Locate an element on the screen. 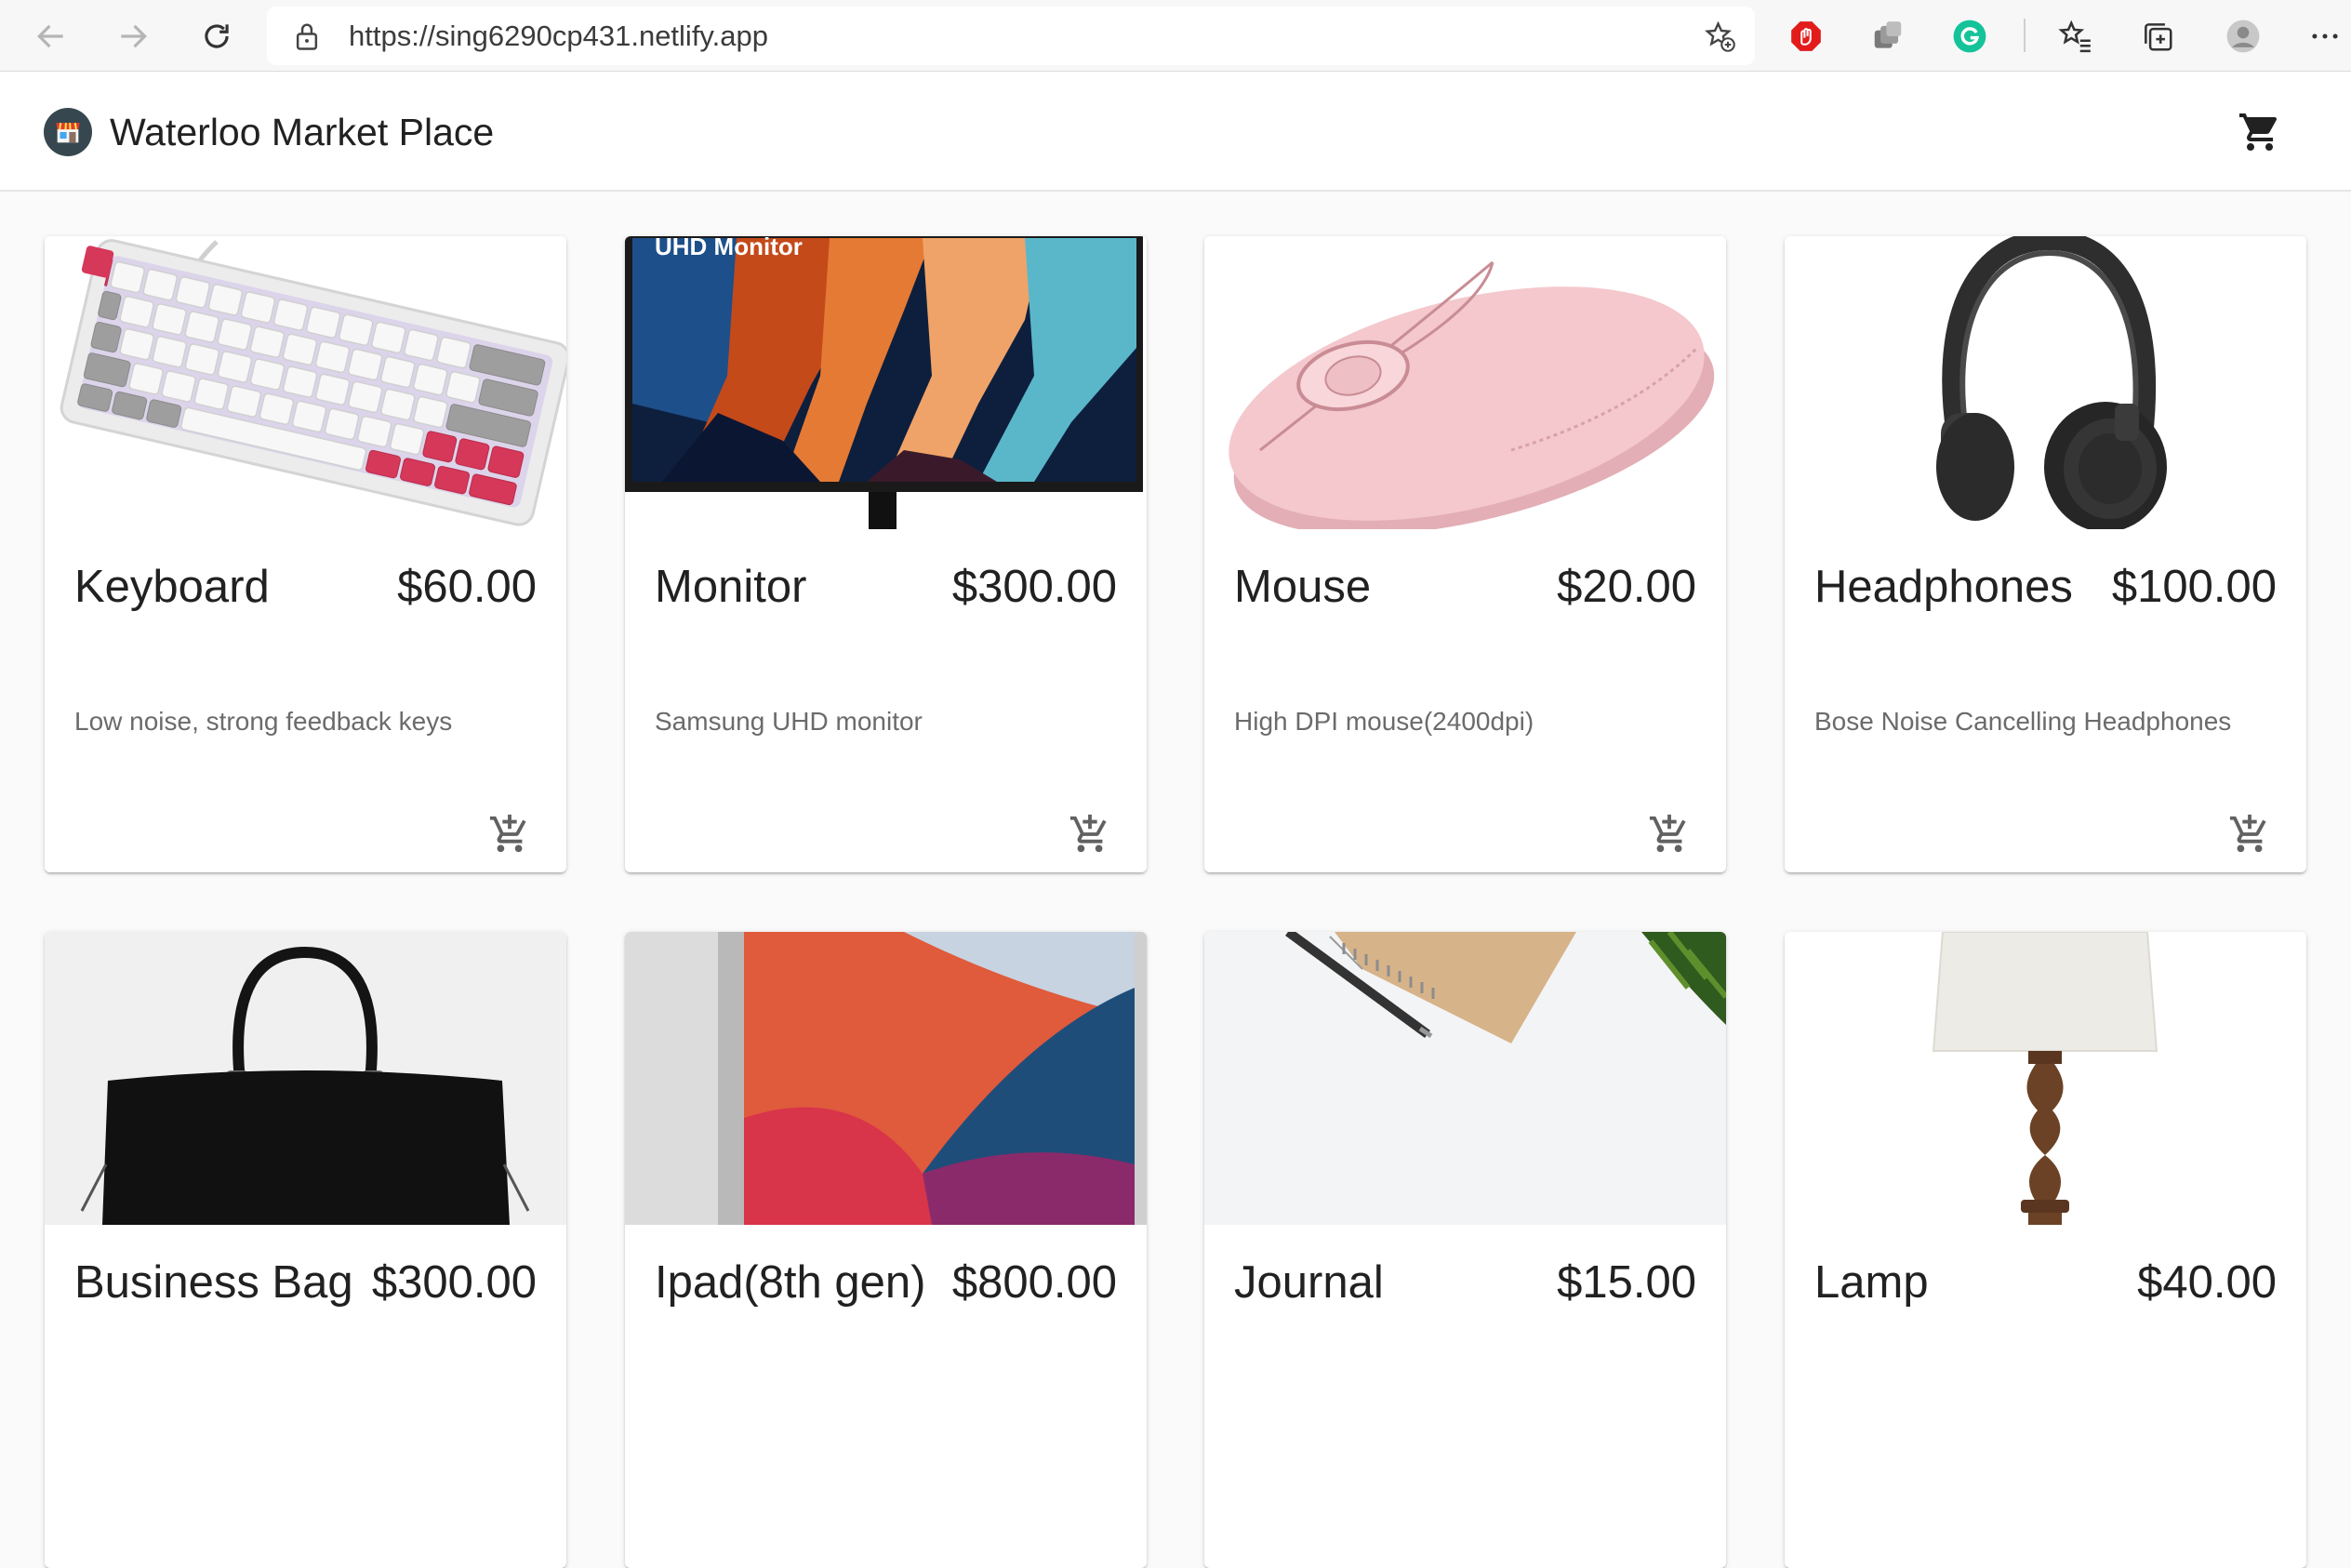 The width and height of the screenshot is (2351, 1568). bag-image is located at coordinates (305, 1078).